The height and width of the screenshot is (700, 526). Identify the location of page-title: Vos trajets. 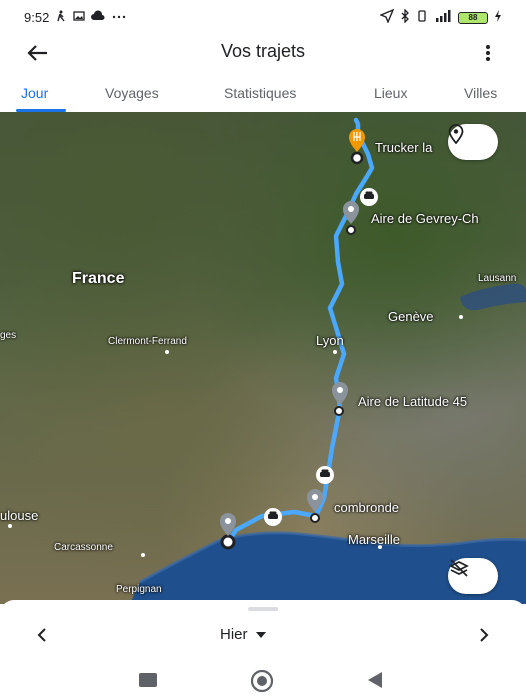
(263, 51).